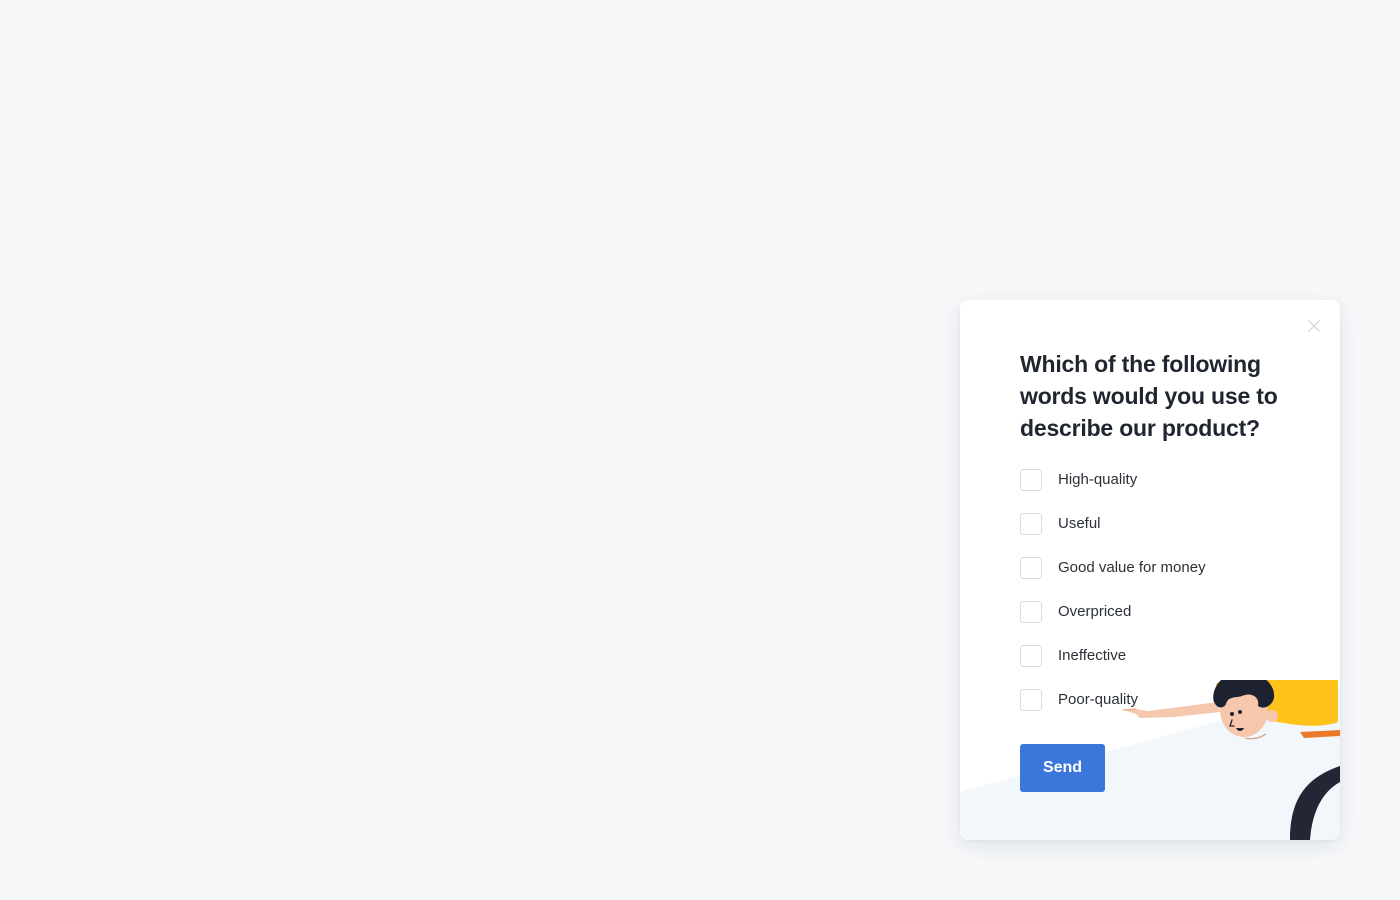 The height and width of the screenshot is (900, 1400). Describe the element at coordinates (1098, 699) in the screenshot. I see `option-label: Poor-quality` at that location.